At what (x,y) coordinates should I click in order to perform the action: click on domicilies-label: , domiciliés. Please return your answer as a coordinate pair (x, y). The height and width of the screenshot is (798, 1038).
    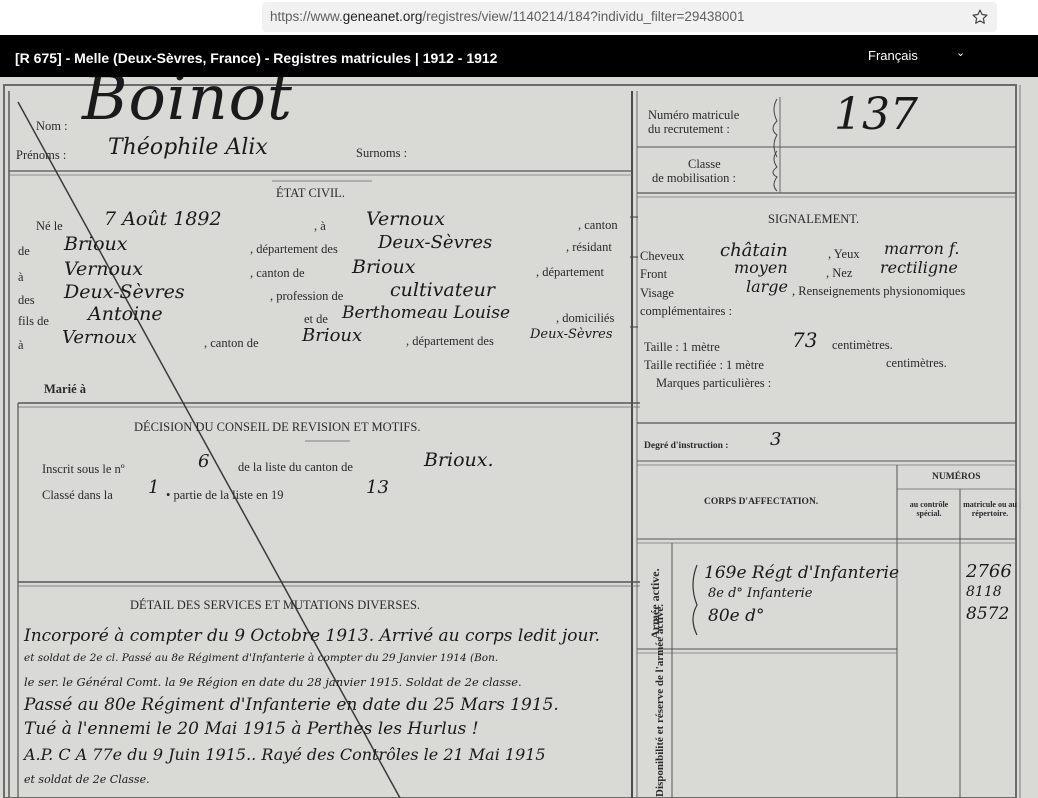
    Looking at the image, I should click on (585, 318).